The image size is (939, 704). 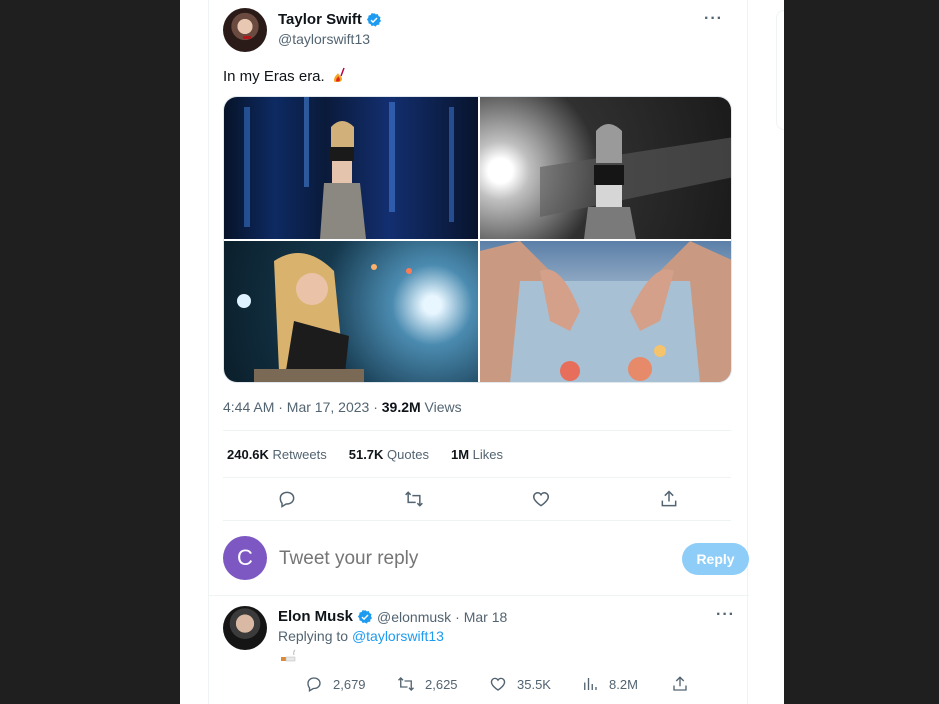 I want to click on views-count: 8.2M, so click(x=623, y=684).